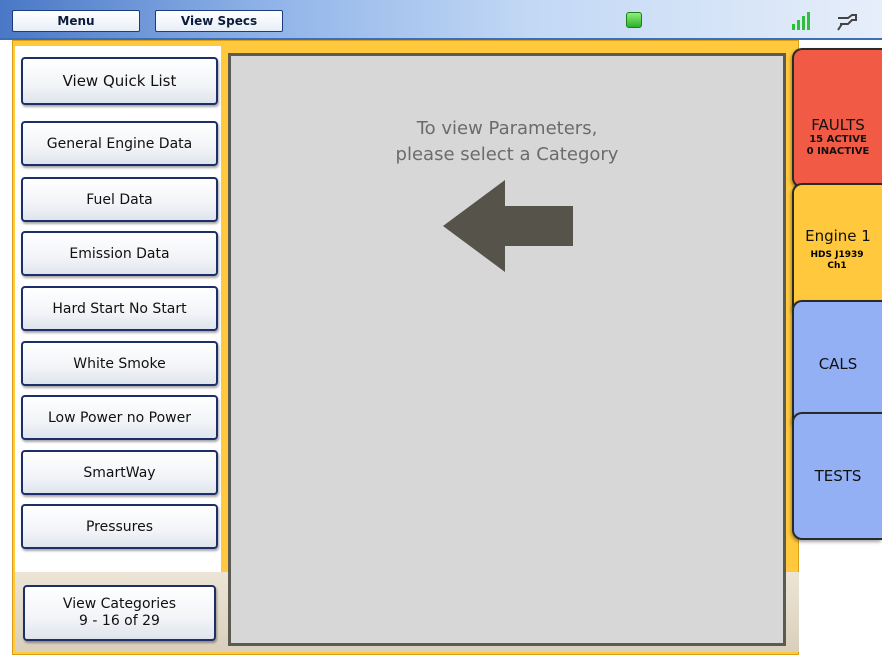 This screenshot has height=664, width=882. What do you see at coordinates (119, 621) in the screenshot?
I see `view-categories-range: 9 - 16 of 29` at bounding box center [119, 621].